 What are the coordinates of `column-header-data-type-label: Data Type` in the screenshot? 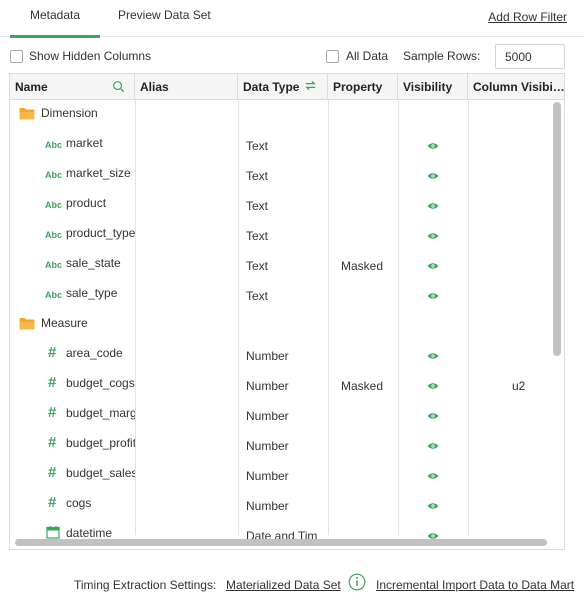 It's located at (271, 87).